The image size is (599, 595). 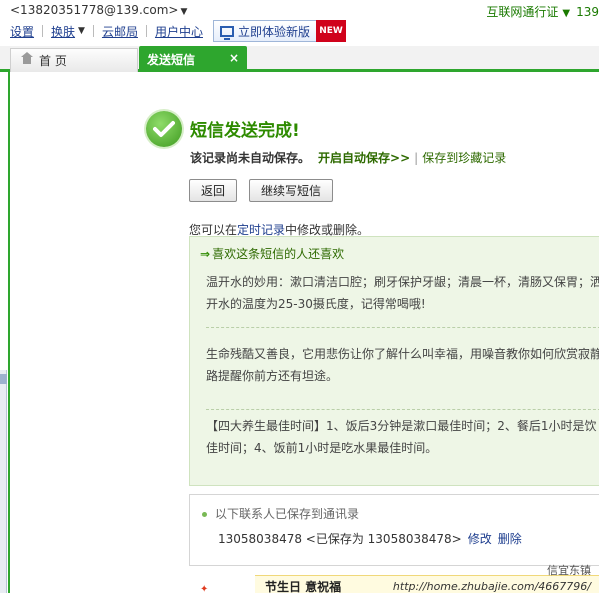 What do you see at coordinates (22, 31) in the screenshot?
I see `menu-settings: 设置` at bounding box center [22, 31].